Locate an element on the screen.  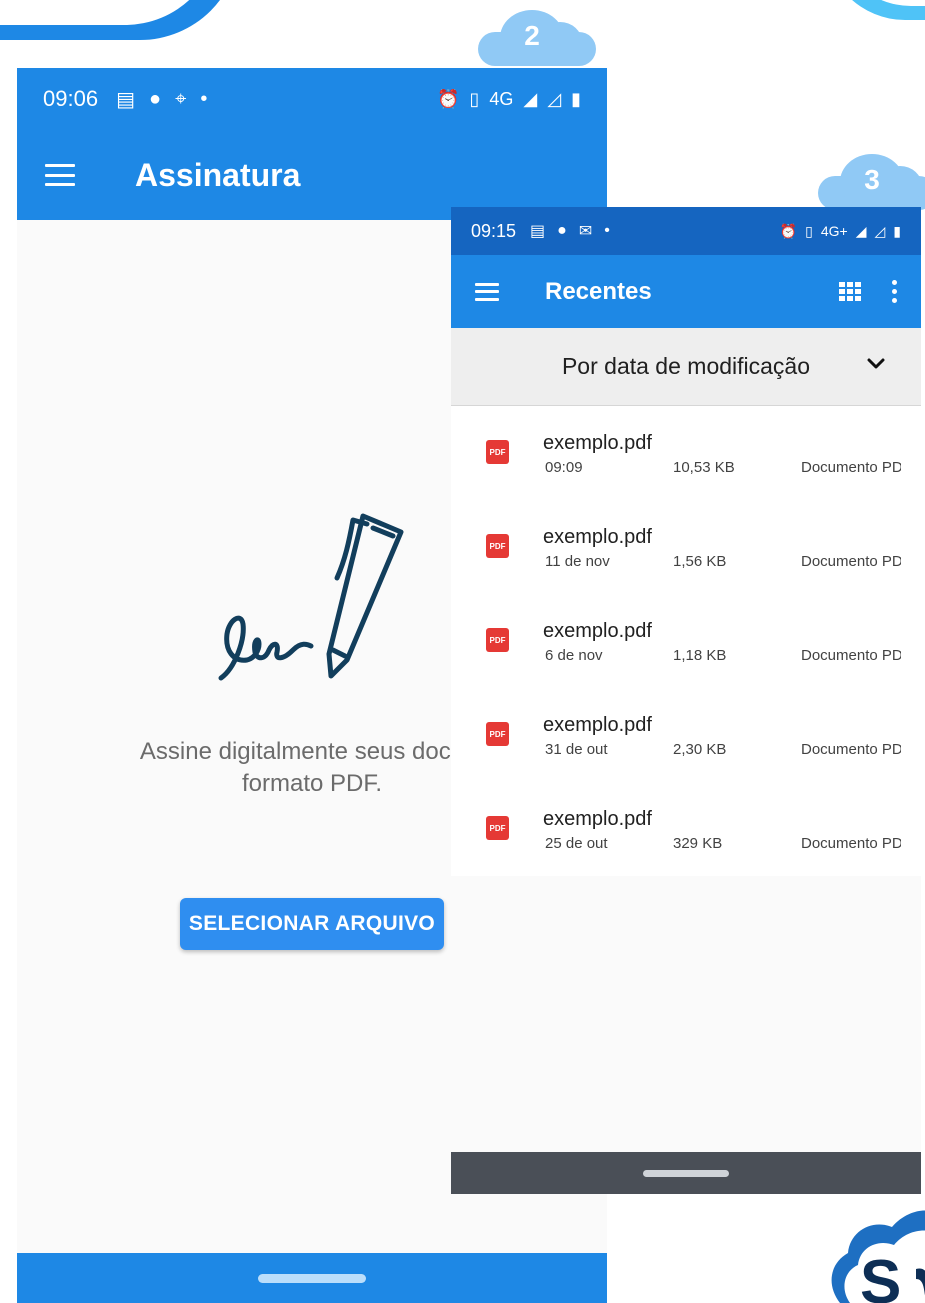
step-badge-3: 3 is located at coordinates (871, 180).